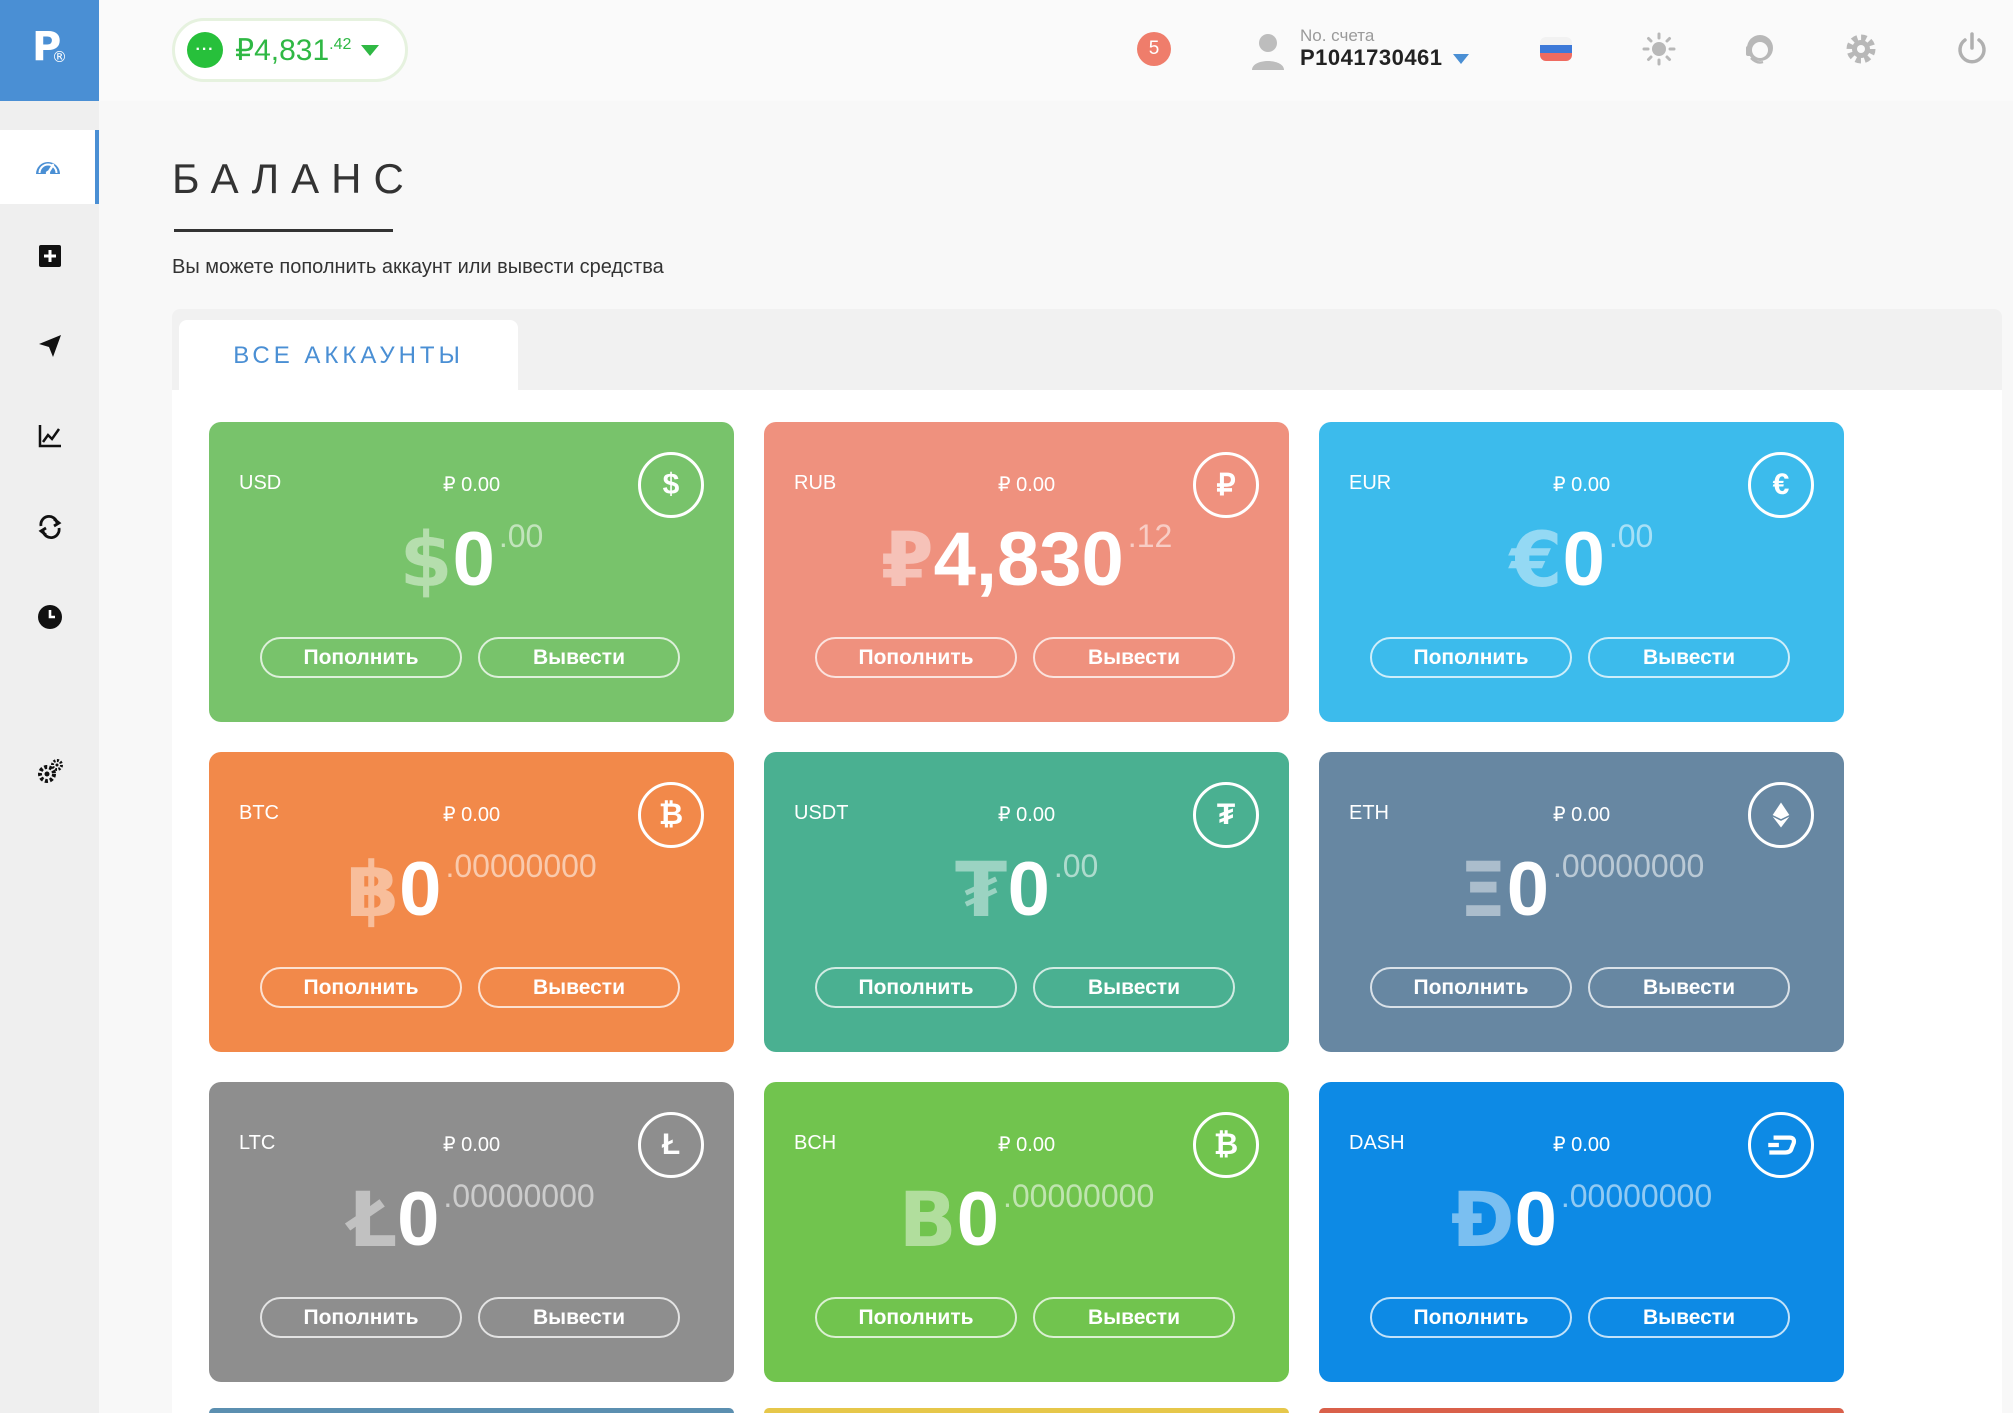 This screenshot has height=1413, width=2013. Describe the element at coordinates (49, 527) in the screenshot. I see `sidebar-item-exchange` at that location.